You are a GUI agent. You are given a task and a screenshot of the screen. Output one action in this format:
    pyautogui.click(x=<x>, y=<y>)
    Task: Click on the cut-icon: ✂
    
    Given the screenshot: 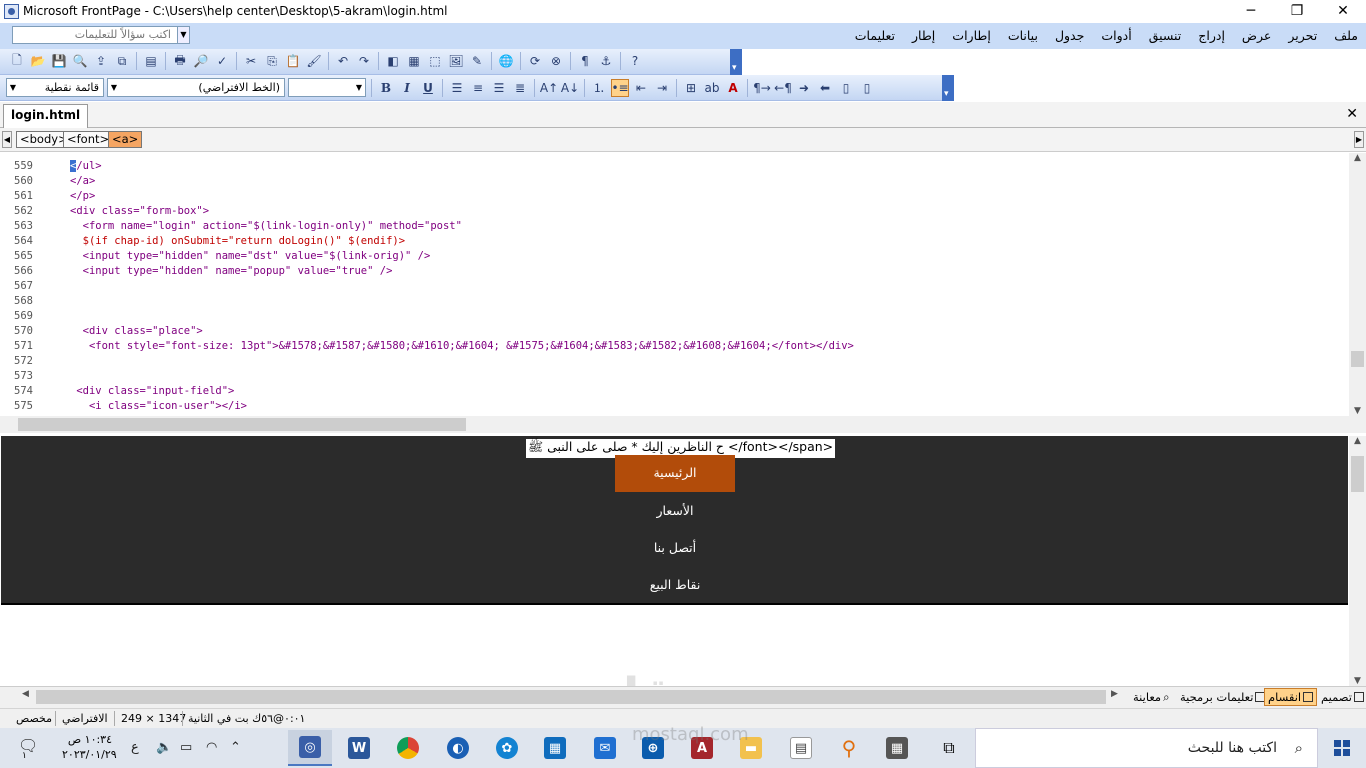 What is the action you would take?
    pyautogui.click(x=251, y=61)
    